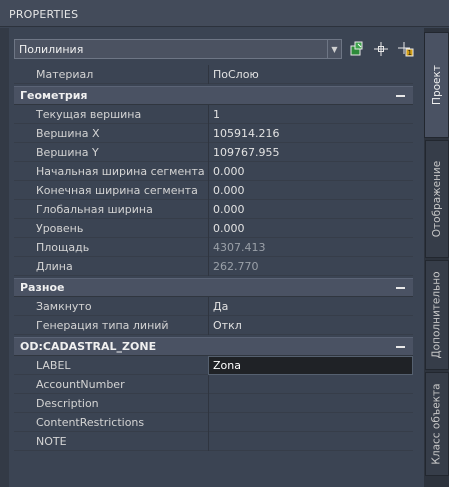 This screenshot has height=487, width=449. What do you see at coordinates (224, 13) in the screenshot?
I see `palette-title-bar: PROPERTIES` at bounding box center [224, 13].